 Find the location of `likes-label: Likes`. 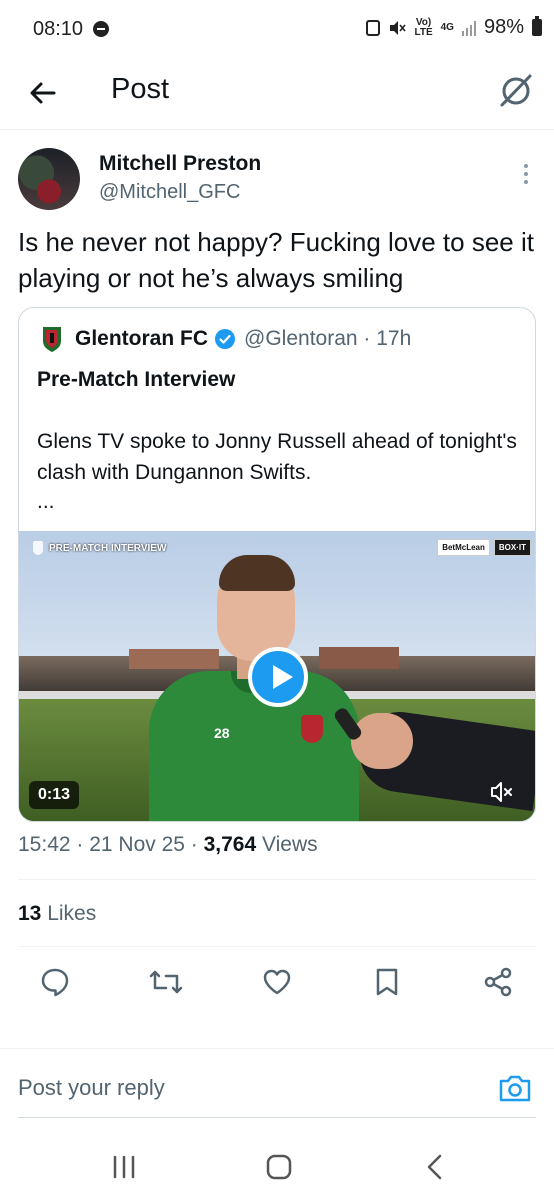

likes-label: Likes is located at coordinates (69, 913).